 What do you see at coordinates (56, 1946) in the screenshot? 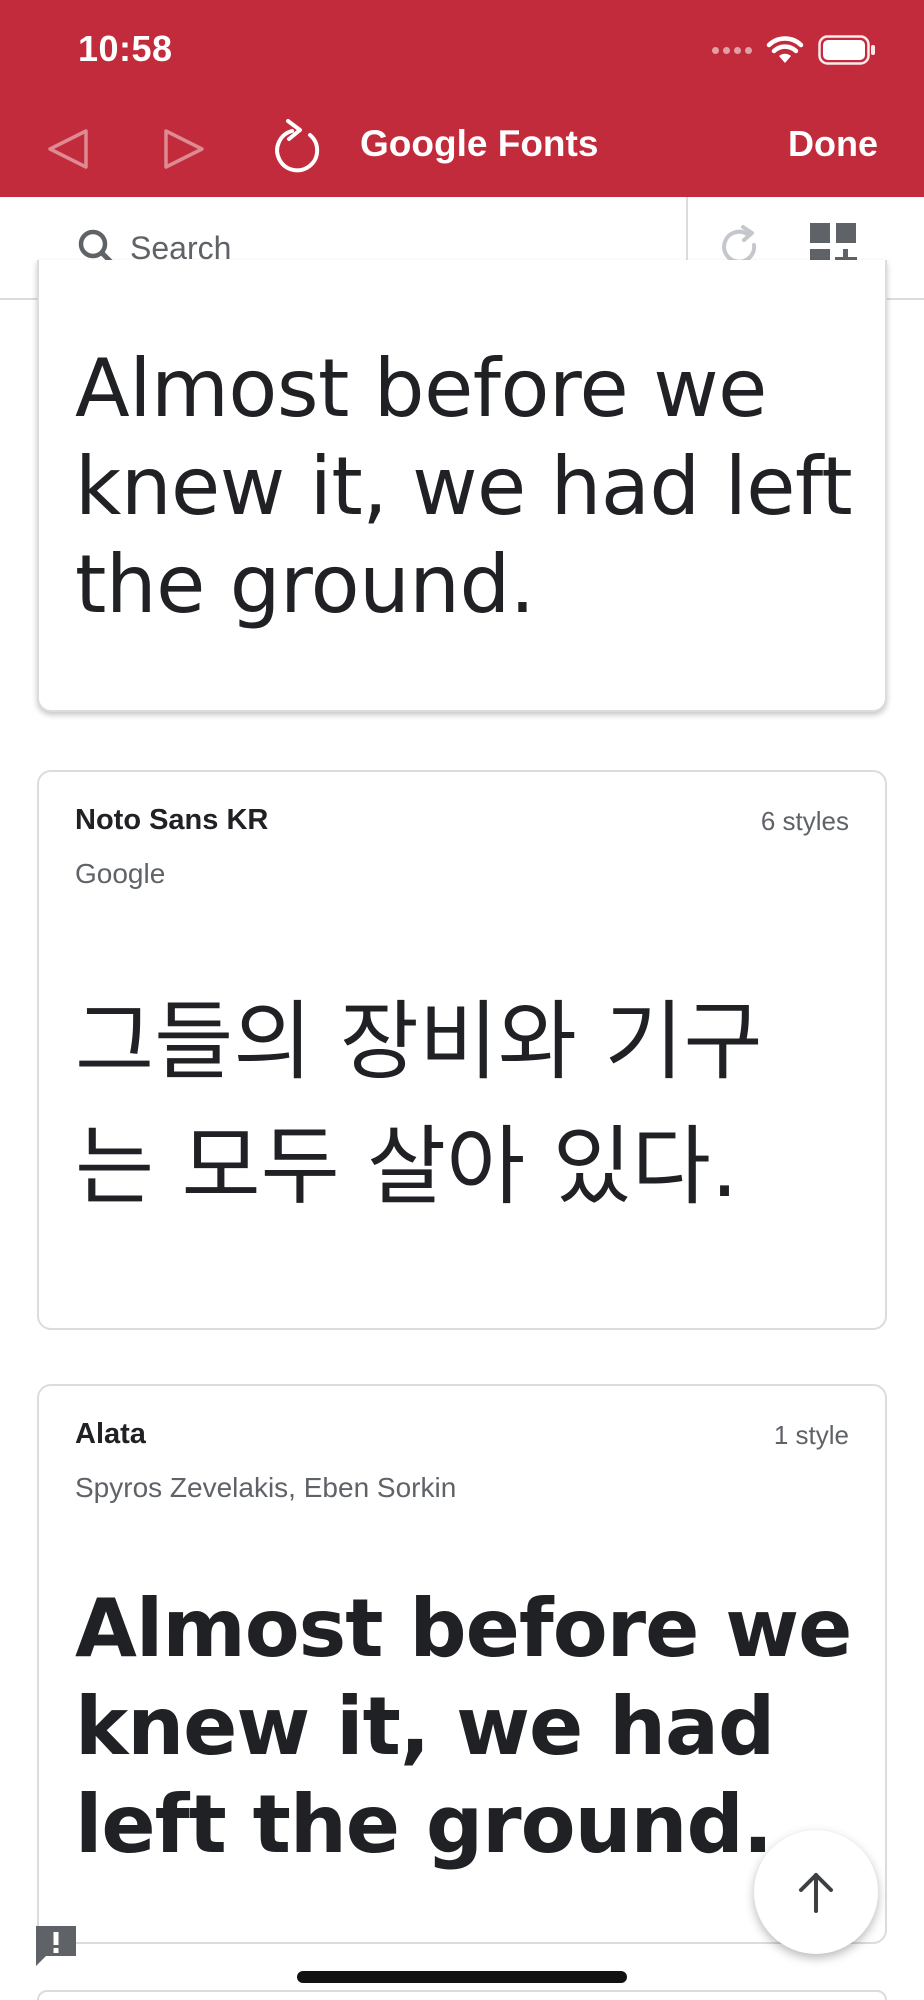
I see `feedback-icon` at bounding box center [56, 1946].